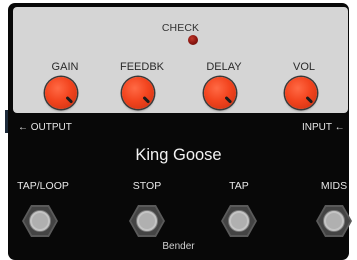 This screenshot has height=260, width=357. What do you see at coordinates (193, 40) in the screenshot?
I see `check-led-icon` at bounding box center [193, 40].